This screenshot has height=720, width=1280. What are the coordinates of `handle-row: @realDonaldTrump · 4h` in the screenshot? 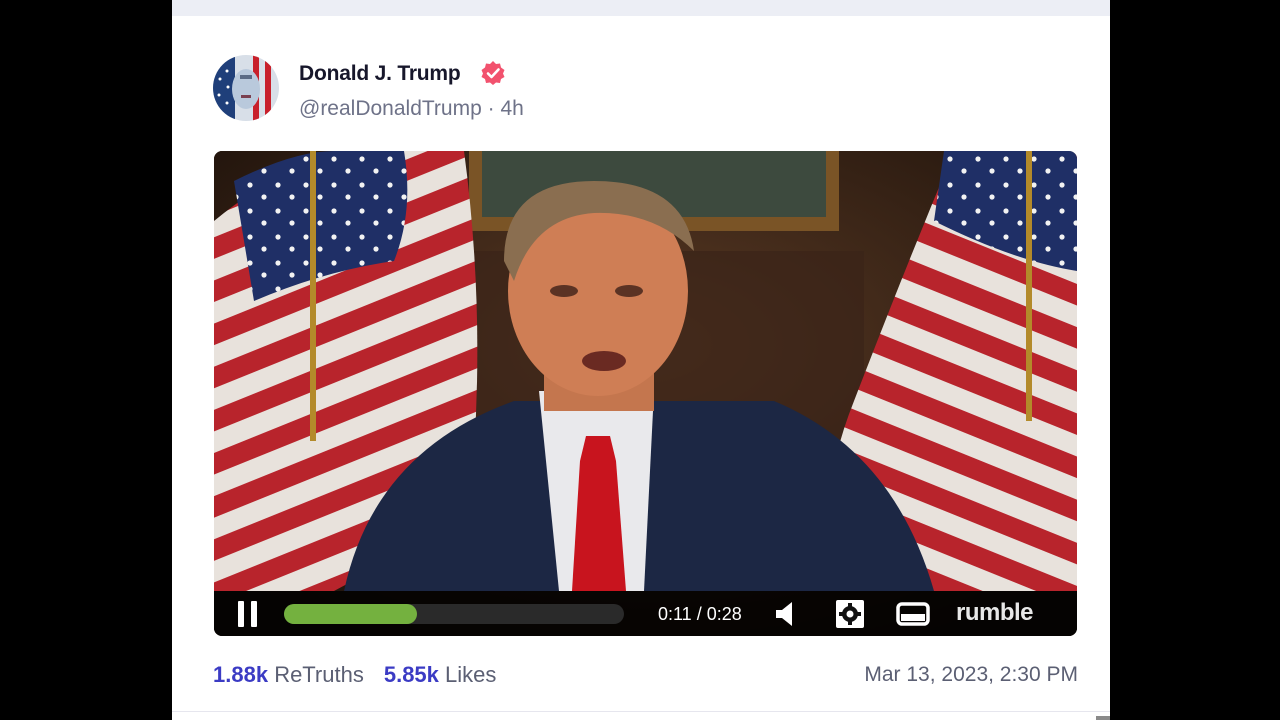 It's located at (411, 109).